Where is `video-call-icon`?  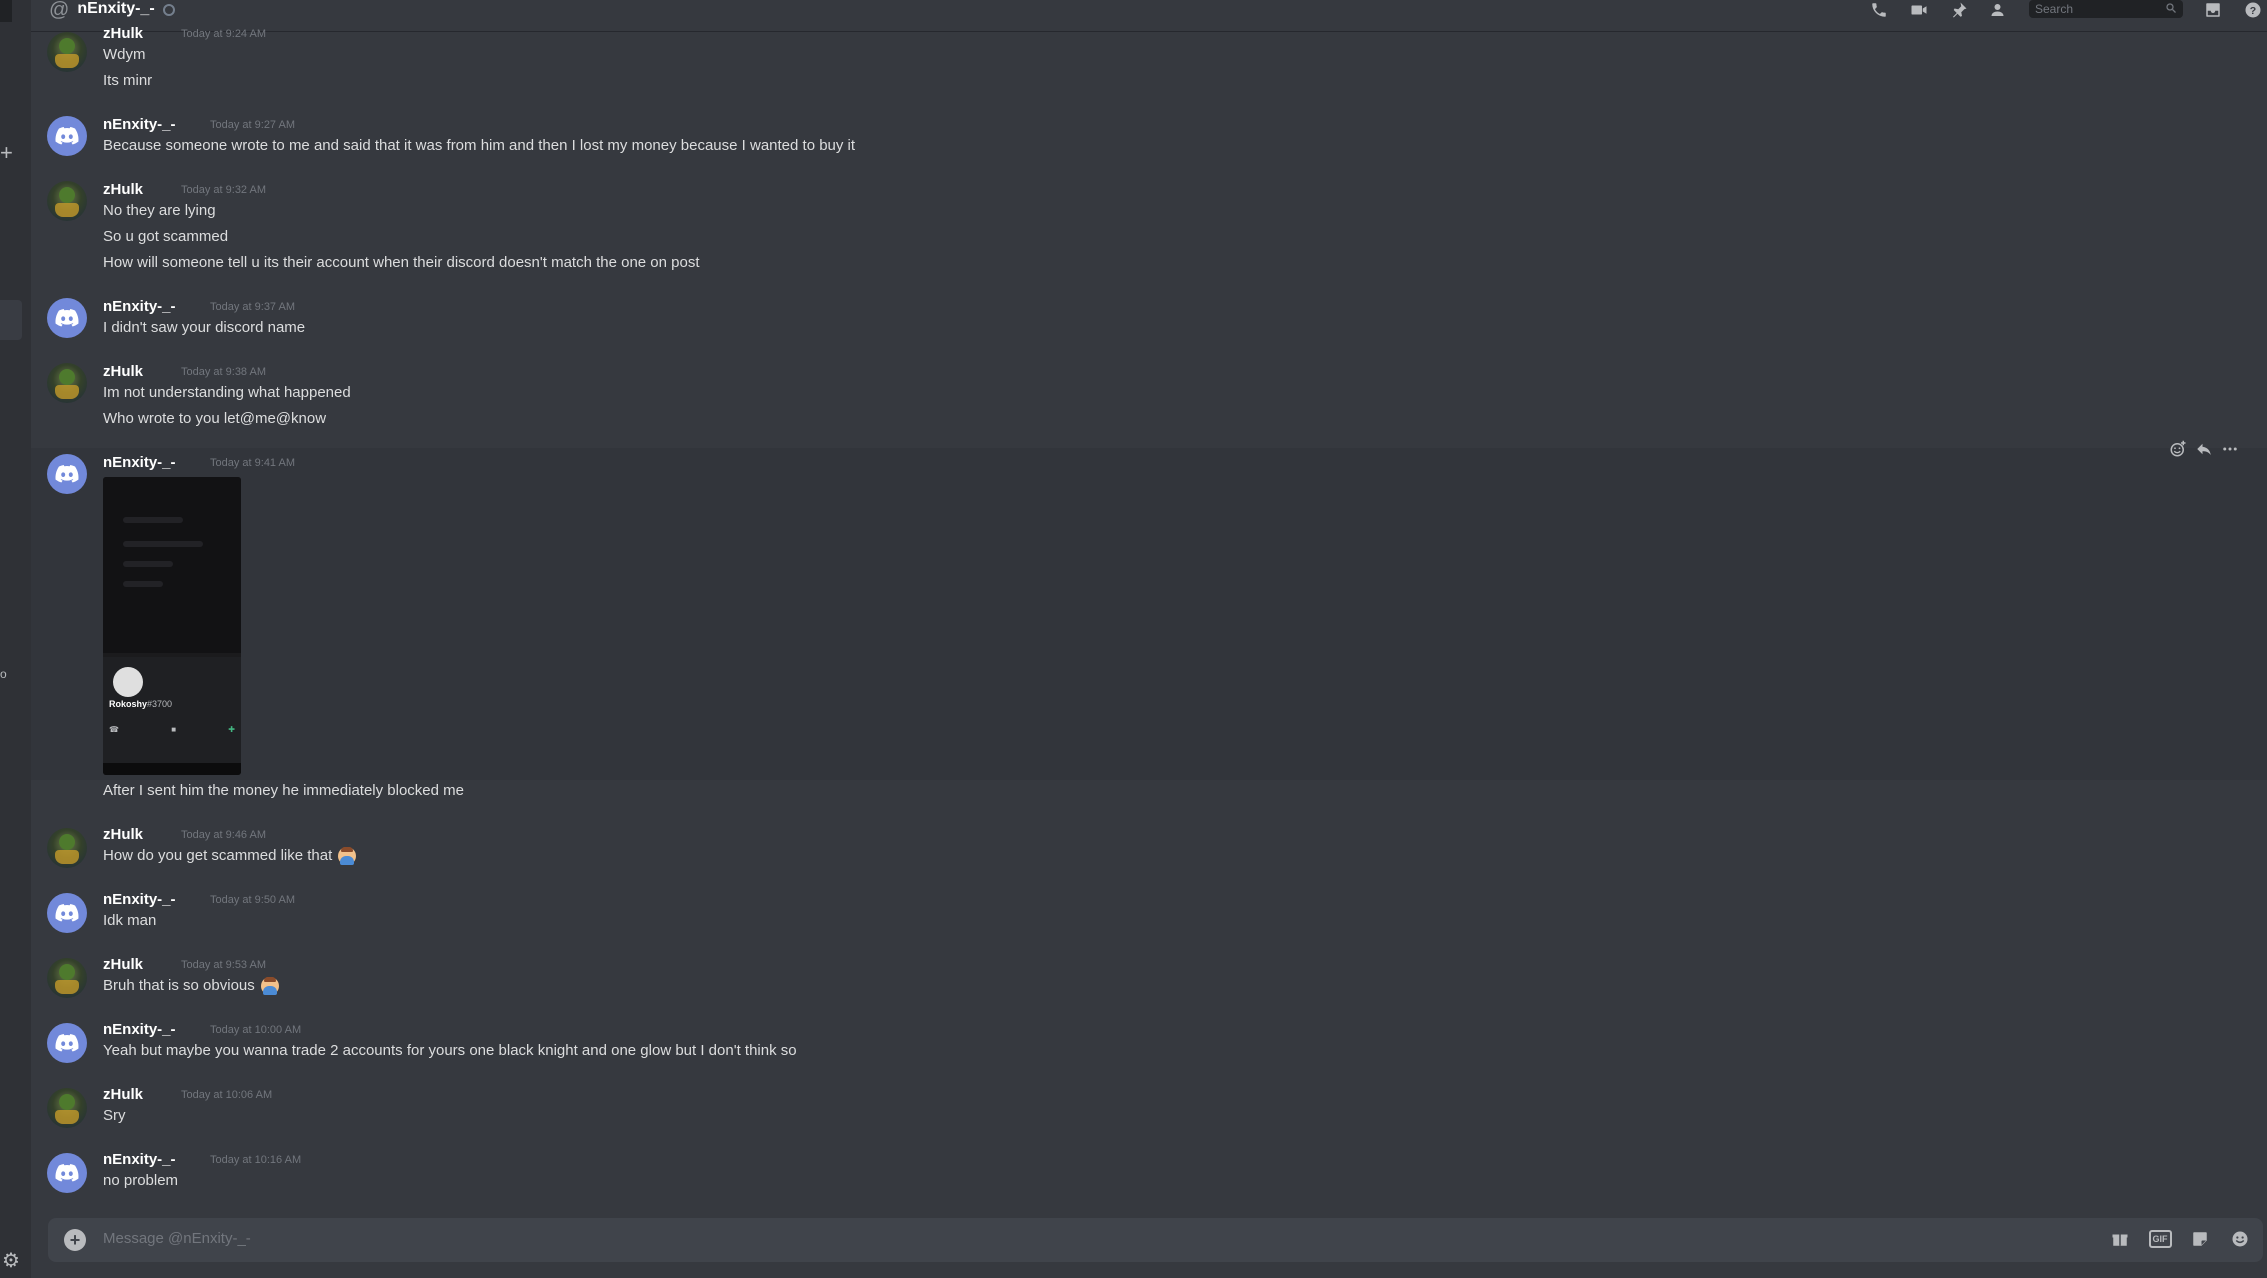 video-call-icon is located at coordinates (1919, 10).